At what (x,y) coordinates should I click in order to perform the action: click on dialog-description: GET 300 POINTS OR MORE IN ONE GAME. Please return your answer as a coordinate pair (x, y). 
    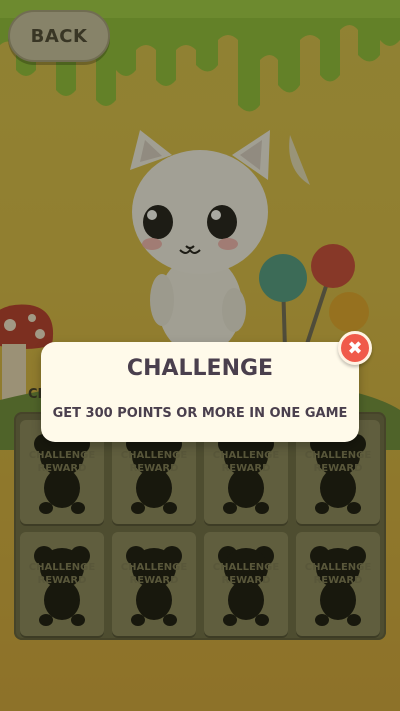
    Looking at the image, I should click on (200, 413).